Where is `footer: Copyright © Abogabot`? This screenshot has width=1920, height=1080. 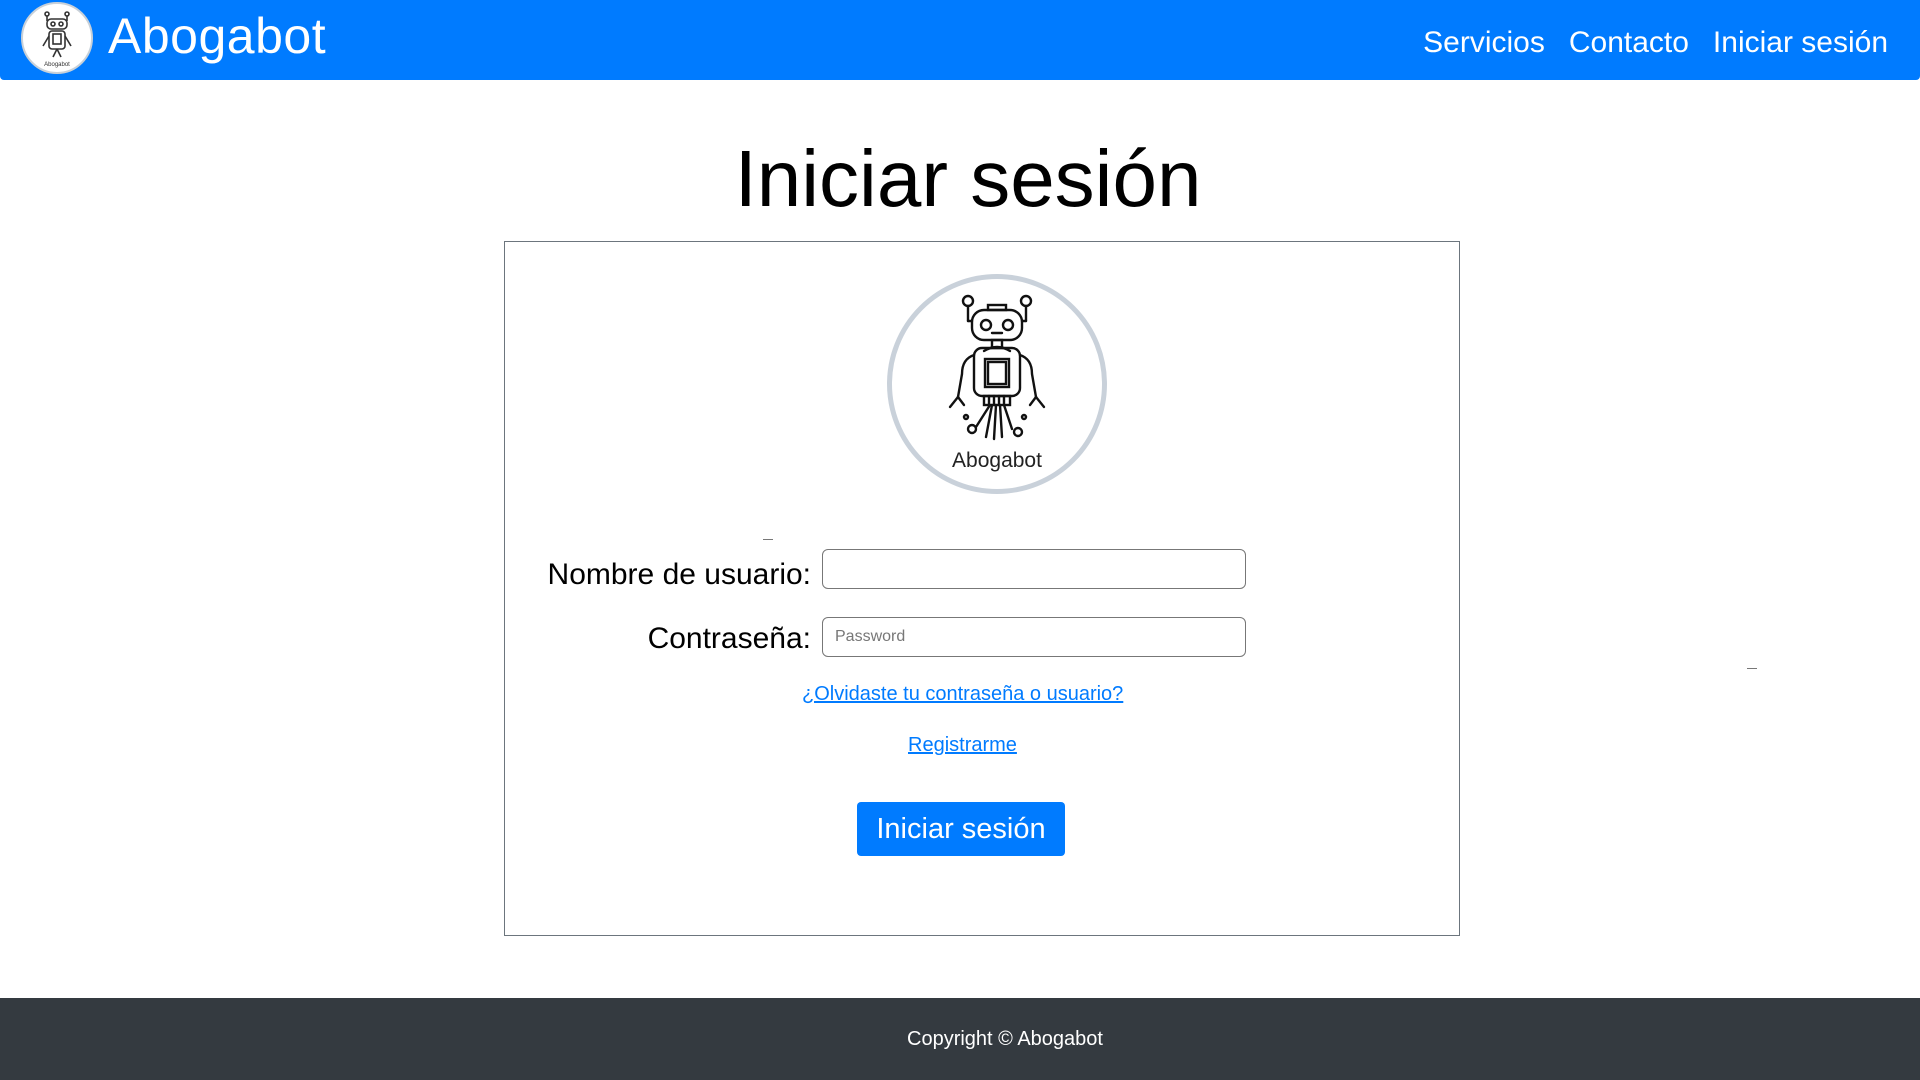
footer: Copyright © Abogabot is located at coordinates (960, 1039).